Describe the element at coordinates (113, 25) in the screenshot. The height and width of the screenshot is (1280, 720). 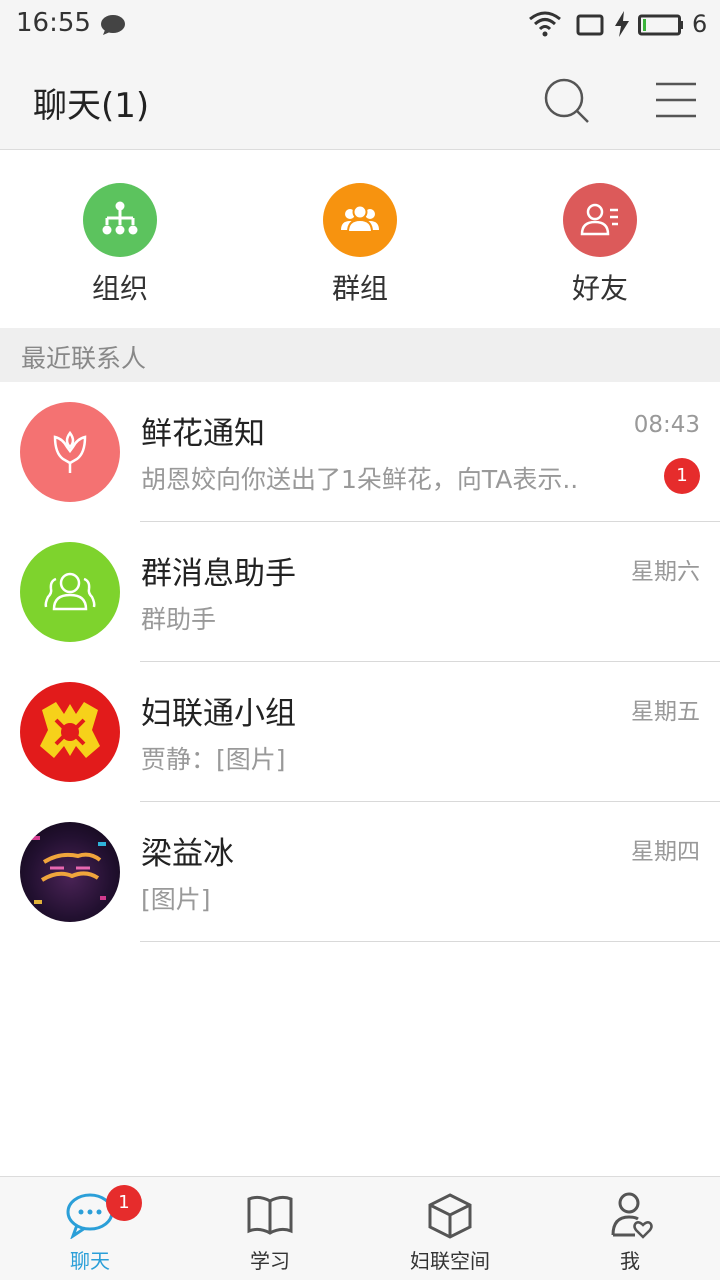
I see `message-icon` at that location.